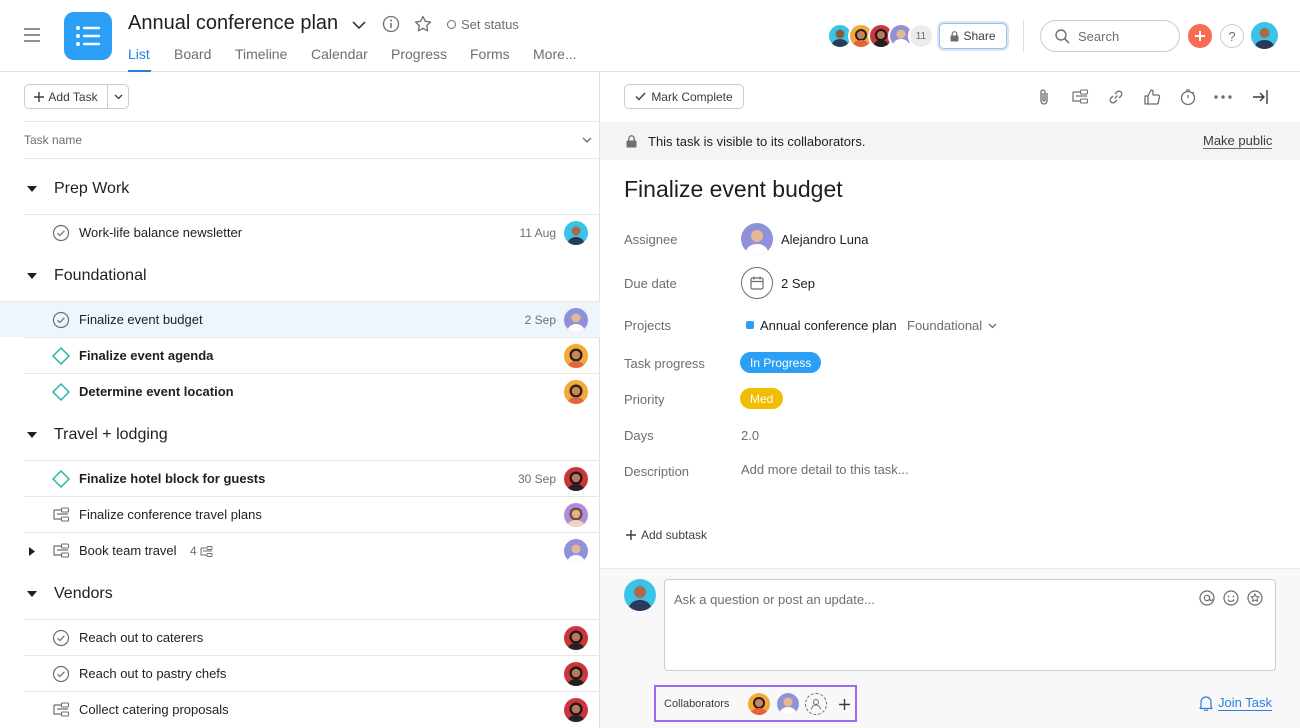 The height and width of the screenshot is (728, 1300). Describe the element at coordinates (798, 283) in the screenshot. I see `due-date-value: 2 Sep` at that location.